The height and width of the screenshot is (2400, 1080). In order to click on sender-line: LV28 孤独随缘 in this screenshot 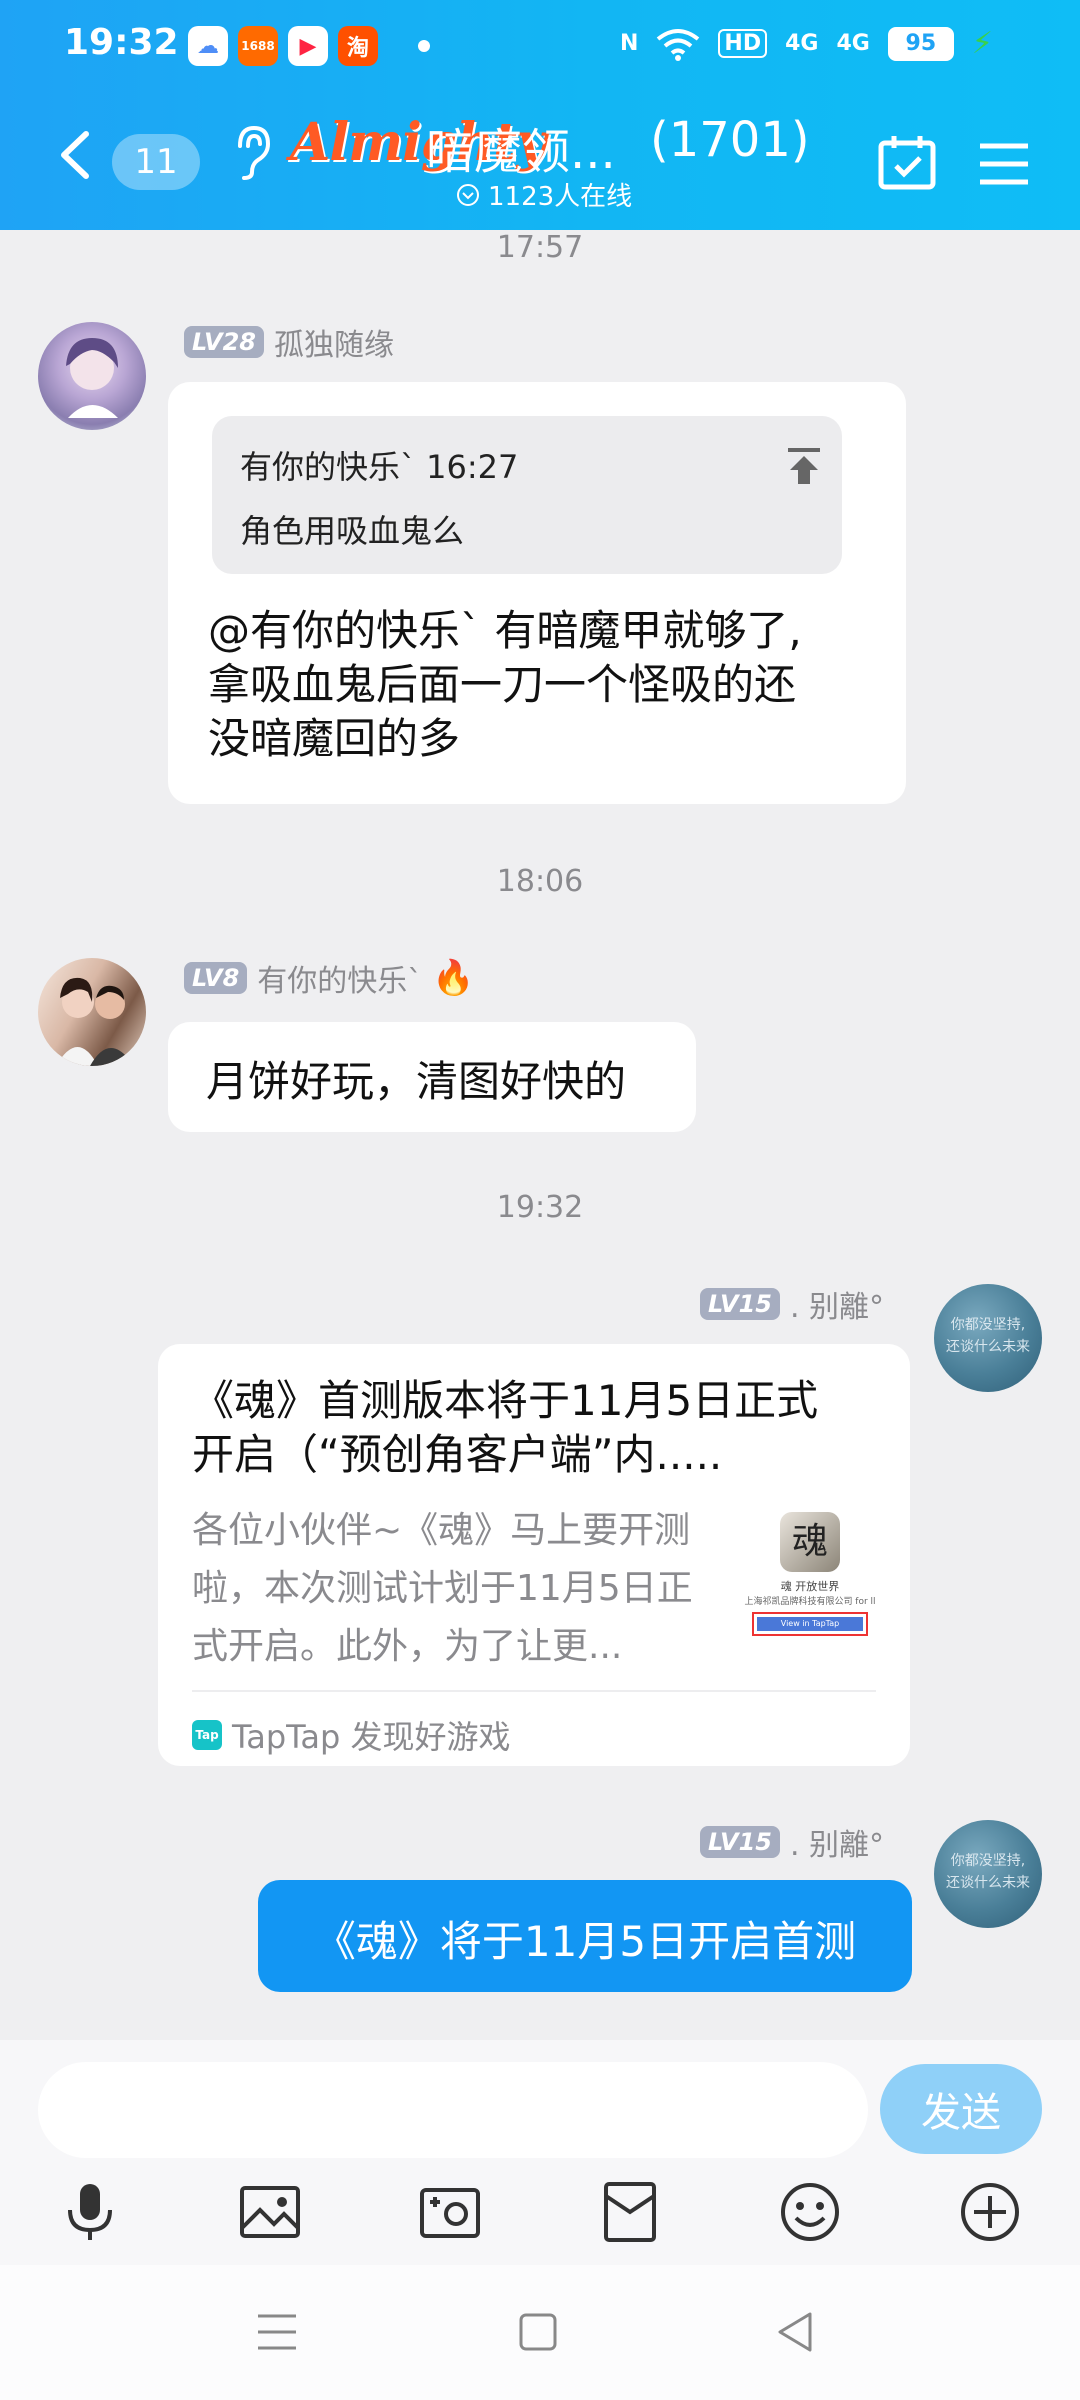, I will do `click(289, 342)`.